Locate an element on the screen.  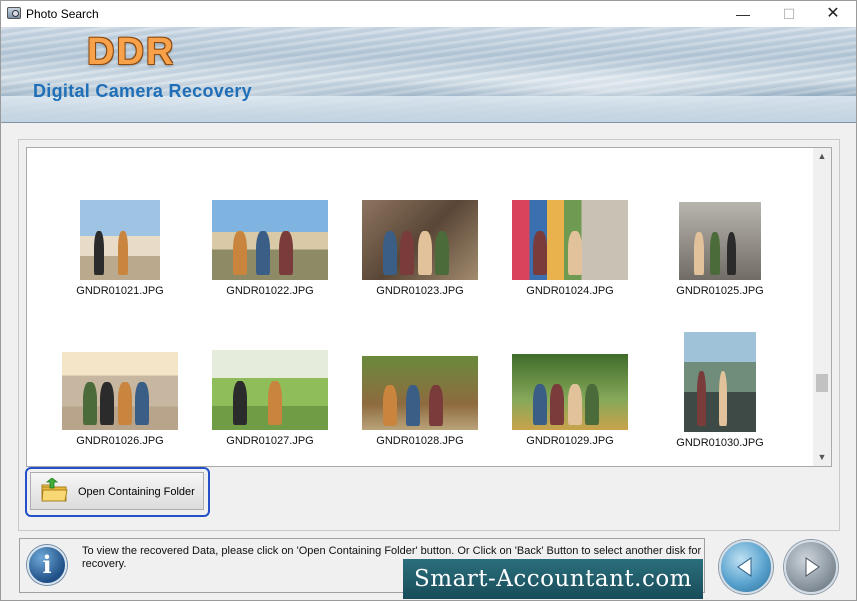
watermark: Smart-Accountant.com is located at coordinates (553, 579).